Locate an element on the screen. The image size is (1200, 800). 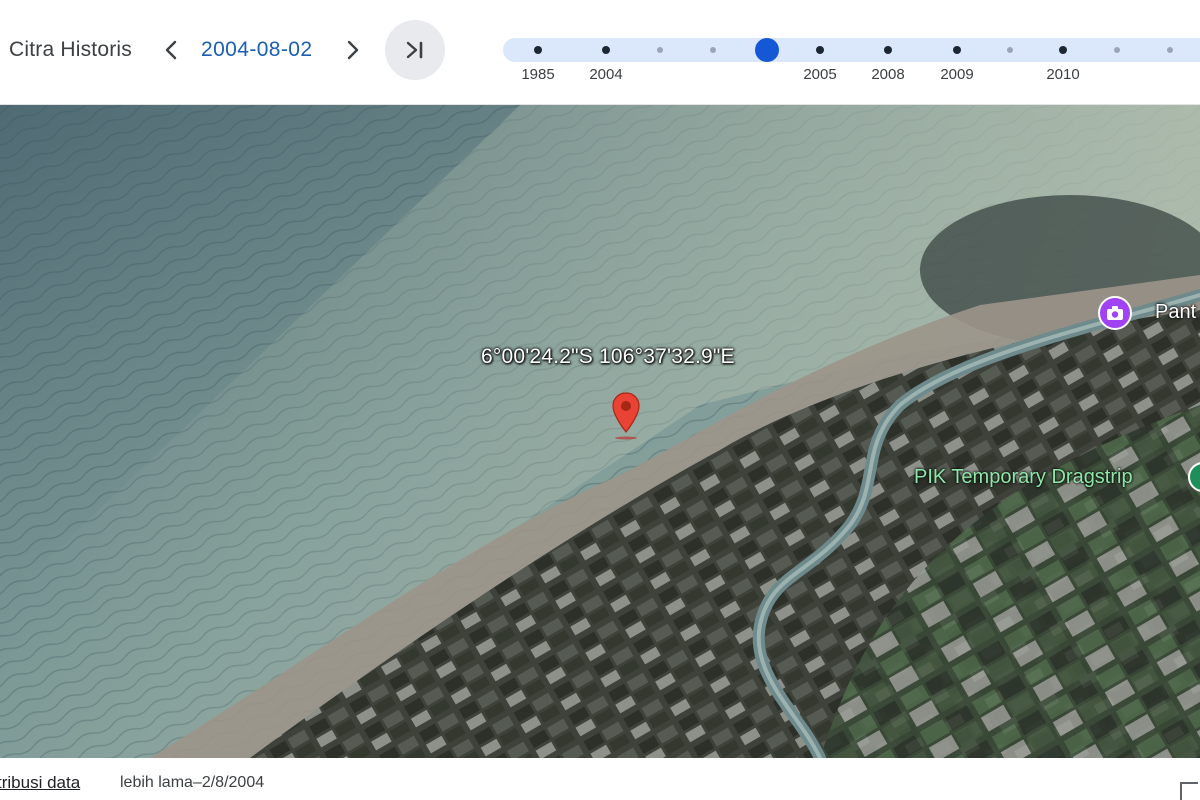
jump-to-latest-button is located at coordinates (415, 50).